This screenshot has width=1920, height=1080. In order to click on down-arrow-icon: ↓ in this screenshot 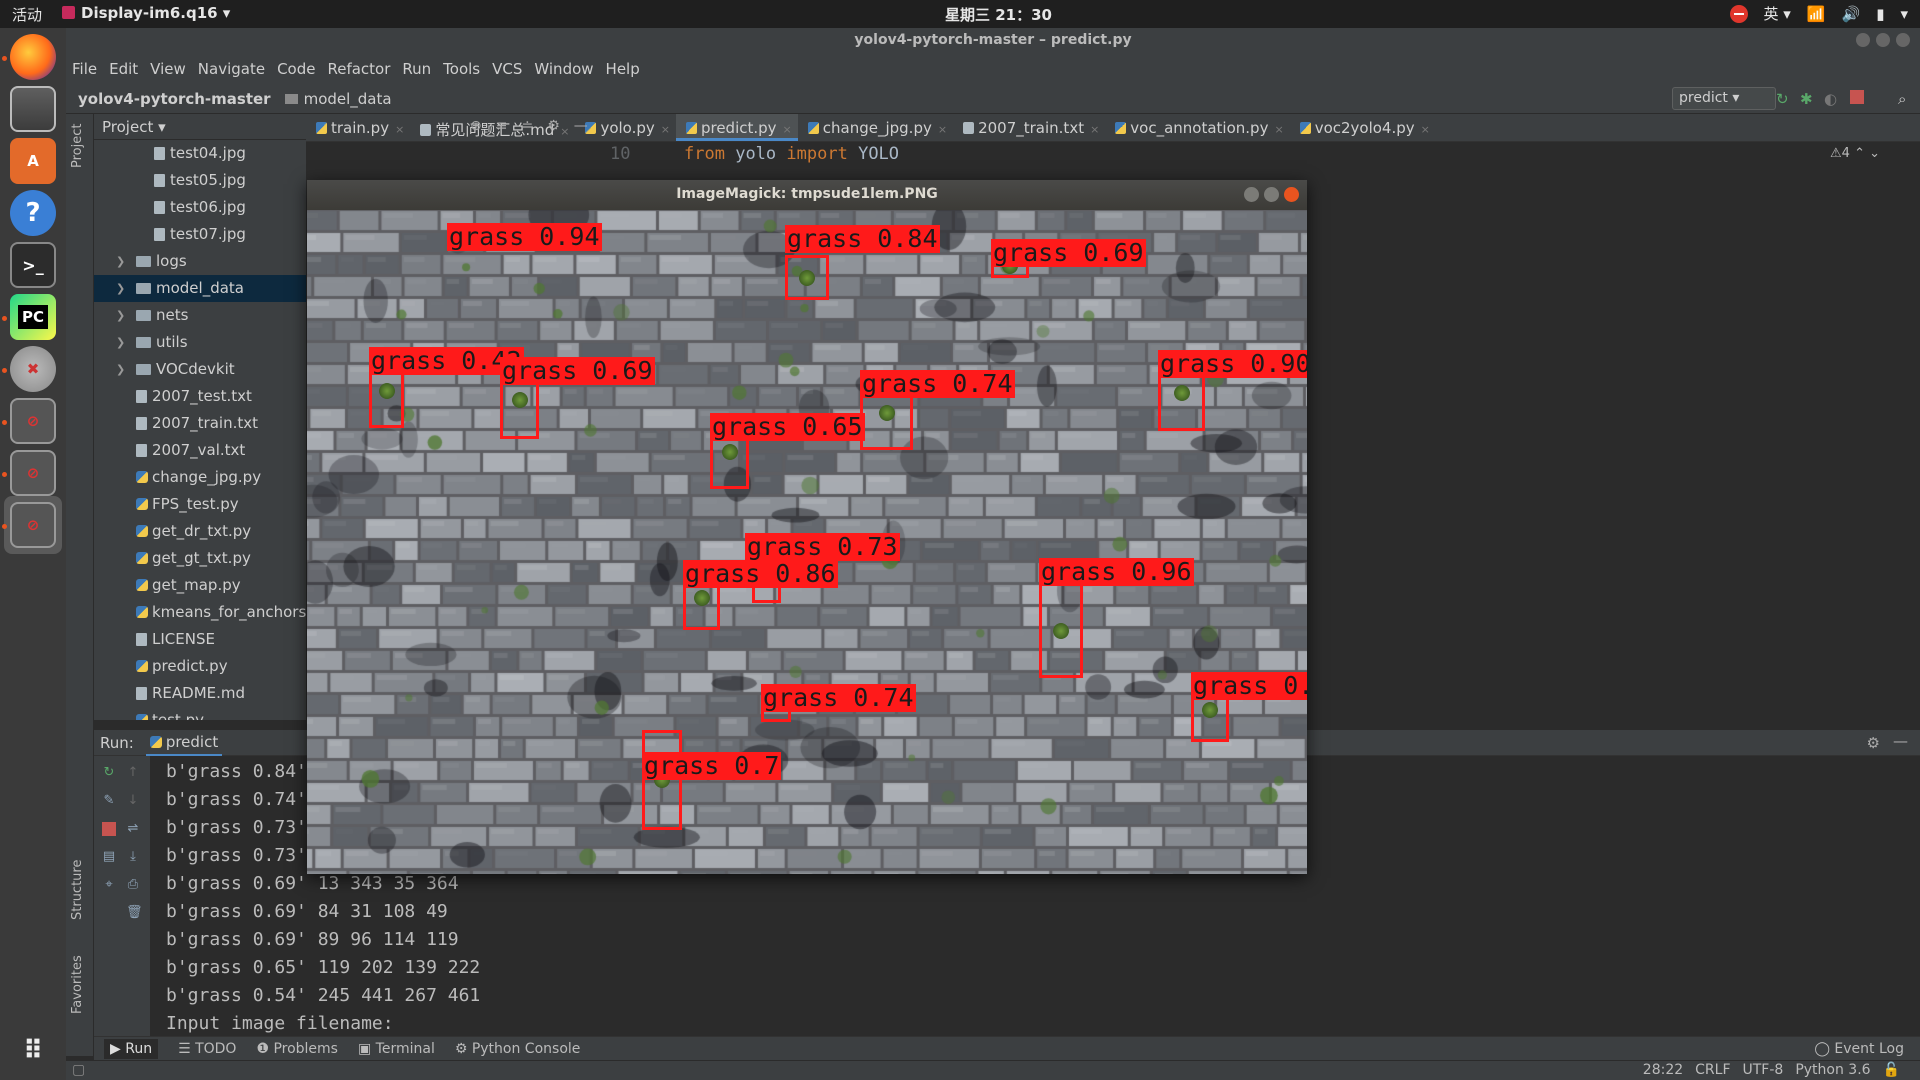, I will do `click(133, 801)`.